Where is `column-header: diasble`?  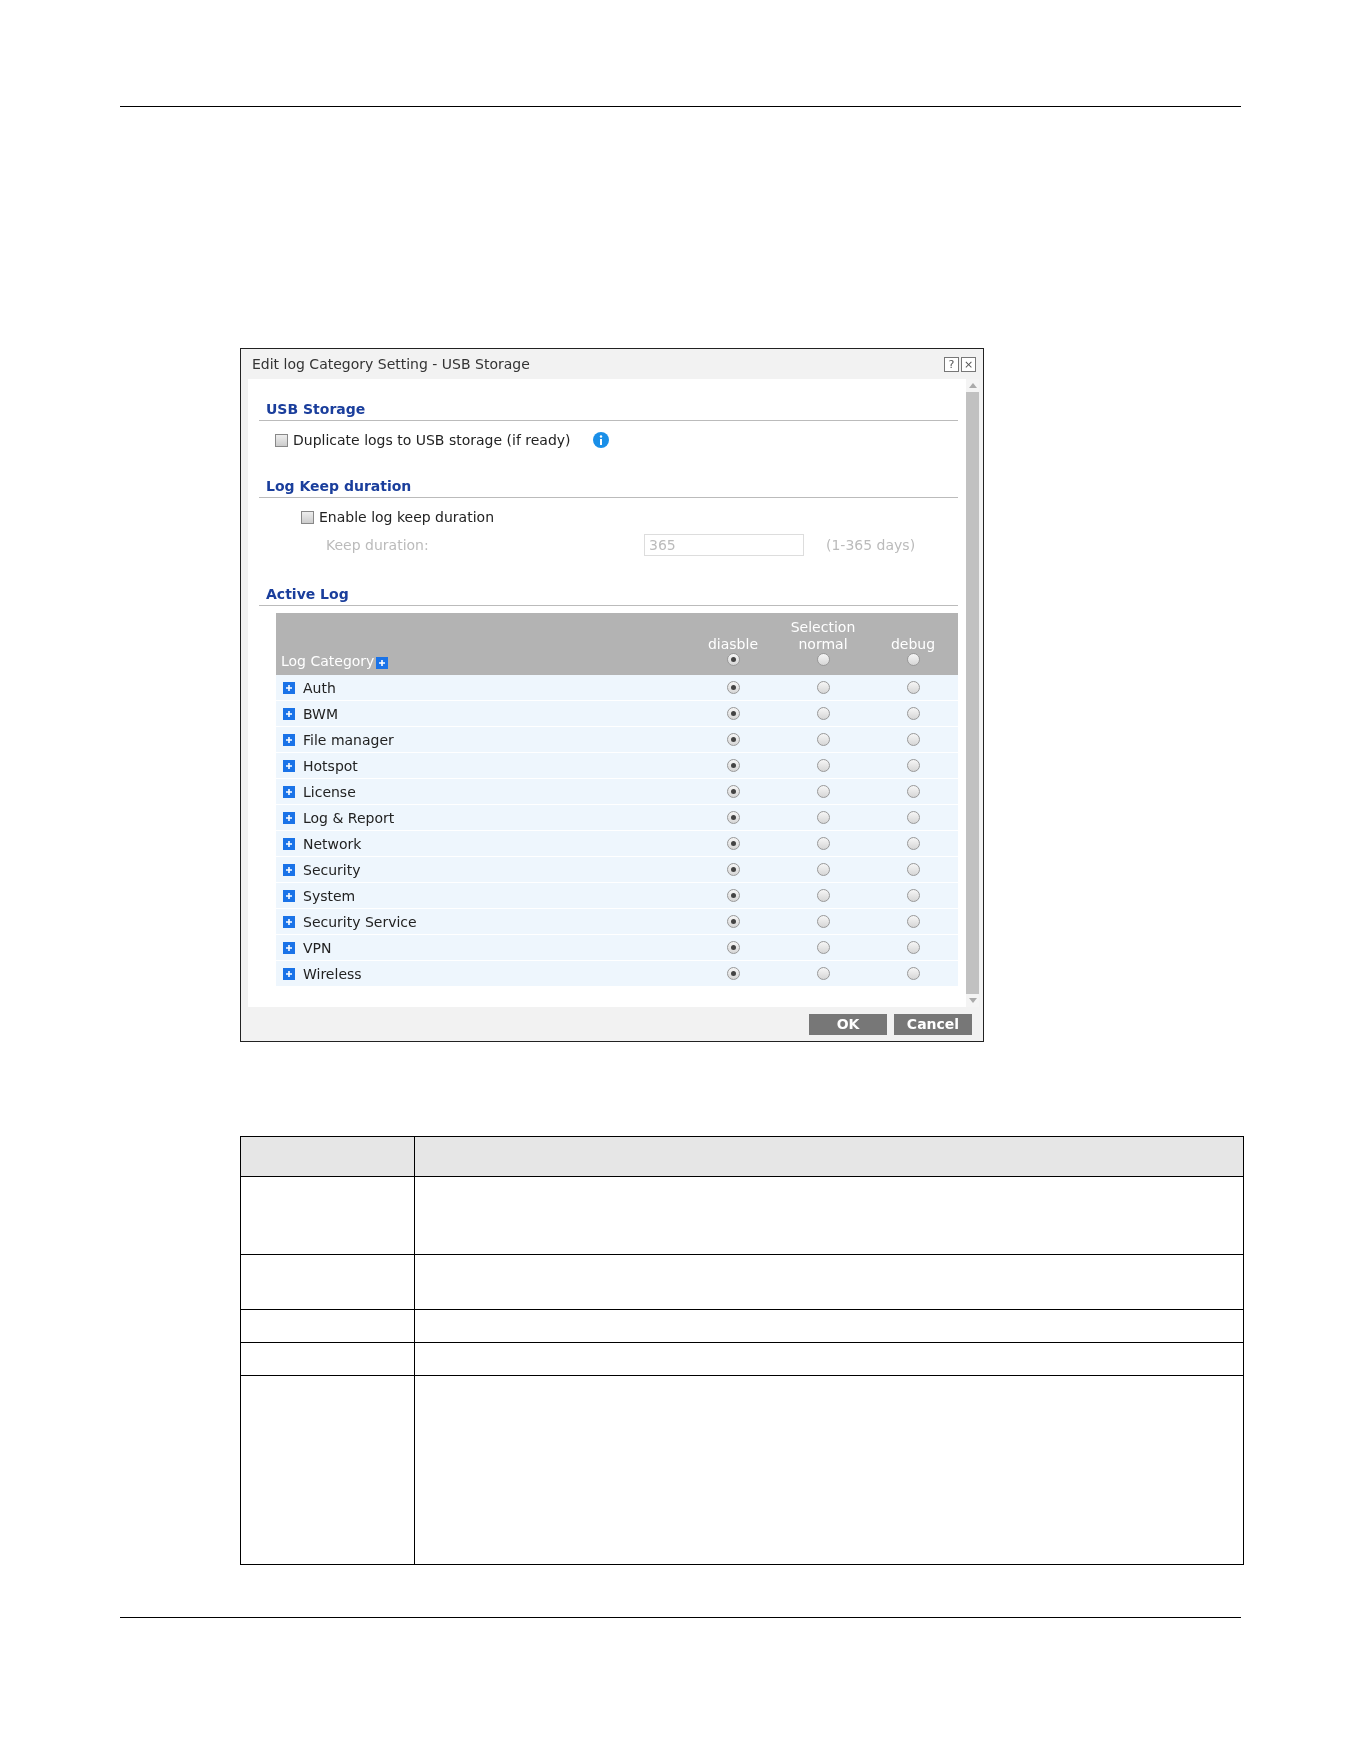
column-header: diasble is located at coordinates (732, 644).